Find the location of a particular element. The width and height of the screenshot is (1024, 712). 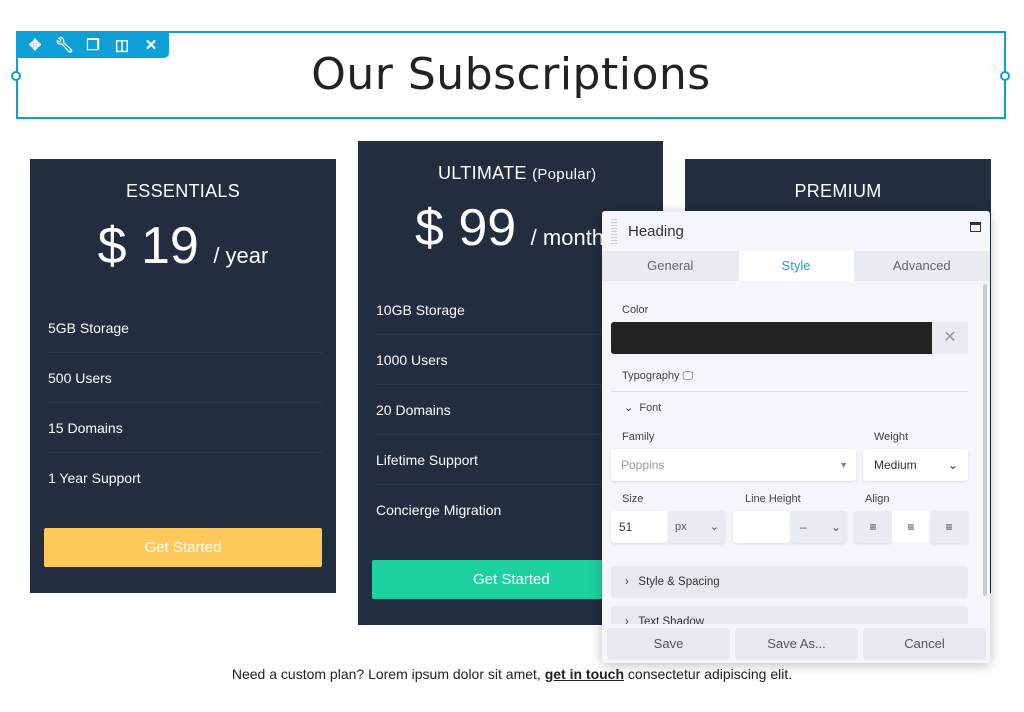

font-size-input: 51 is located at coordinates (639, 527).